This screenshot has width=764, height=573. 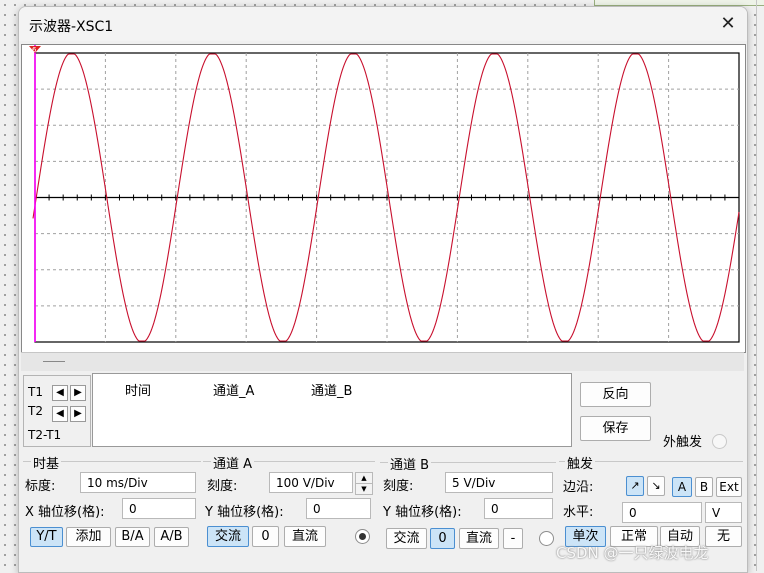 What do you see at coordinates (60, 414) in the screenshot?
I see `t2-left-arrow-icon: ◀` at bounding box center [60, 414].